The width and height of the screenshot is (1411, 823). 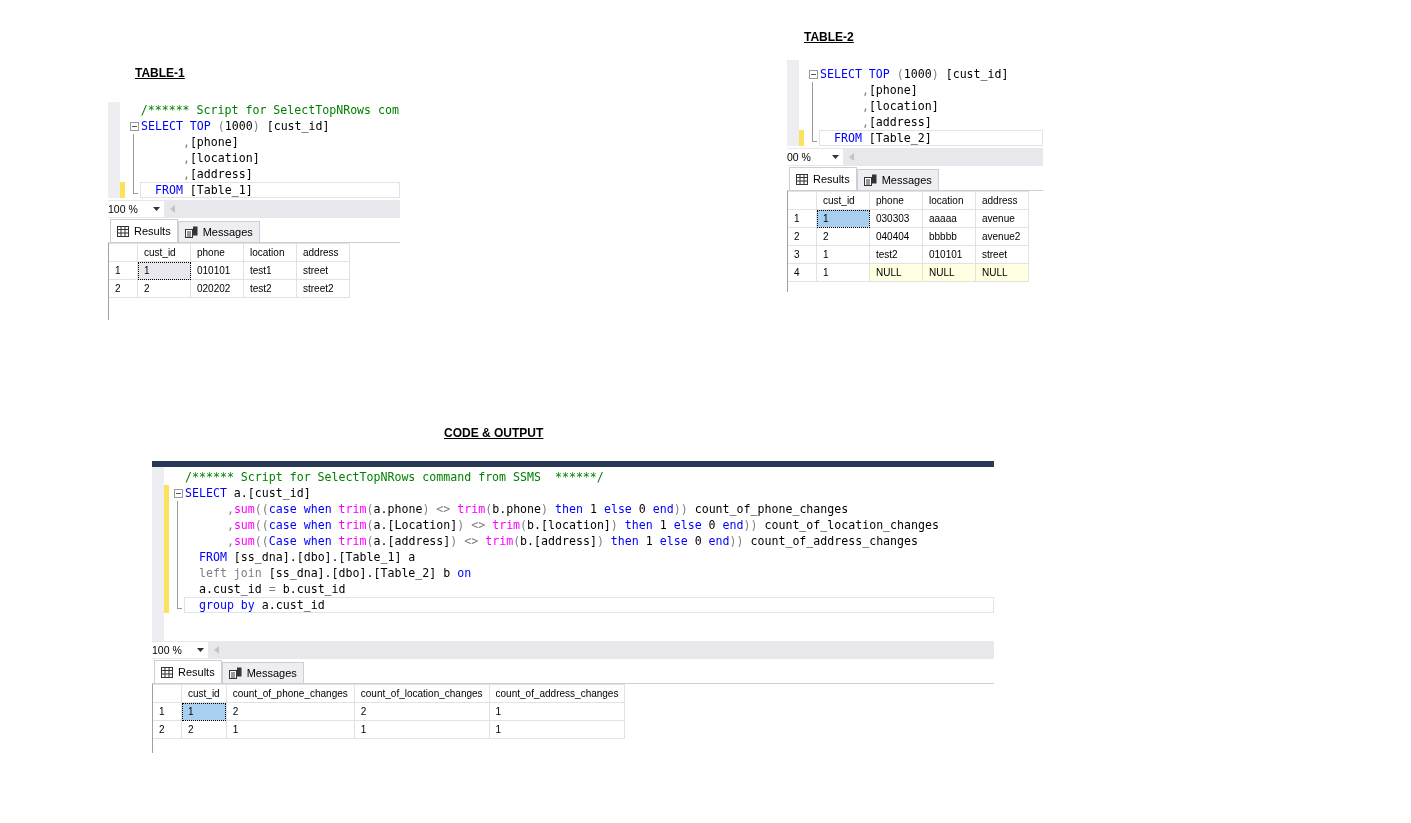 What do you see at coordinates (802, 272) in the screenshot?
I see `row-number: 4` at bounding box center [802, 272].